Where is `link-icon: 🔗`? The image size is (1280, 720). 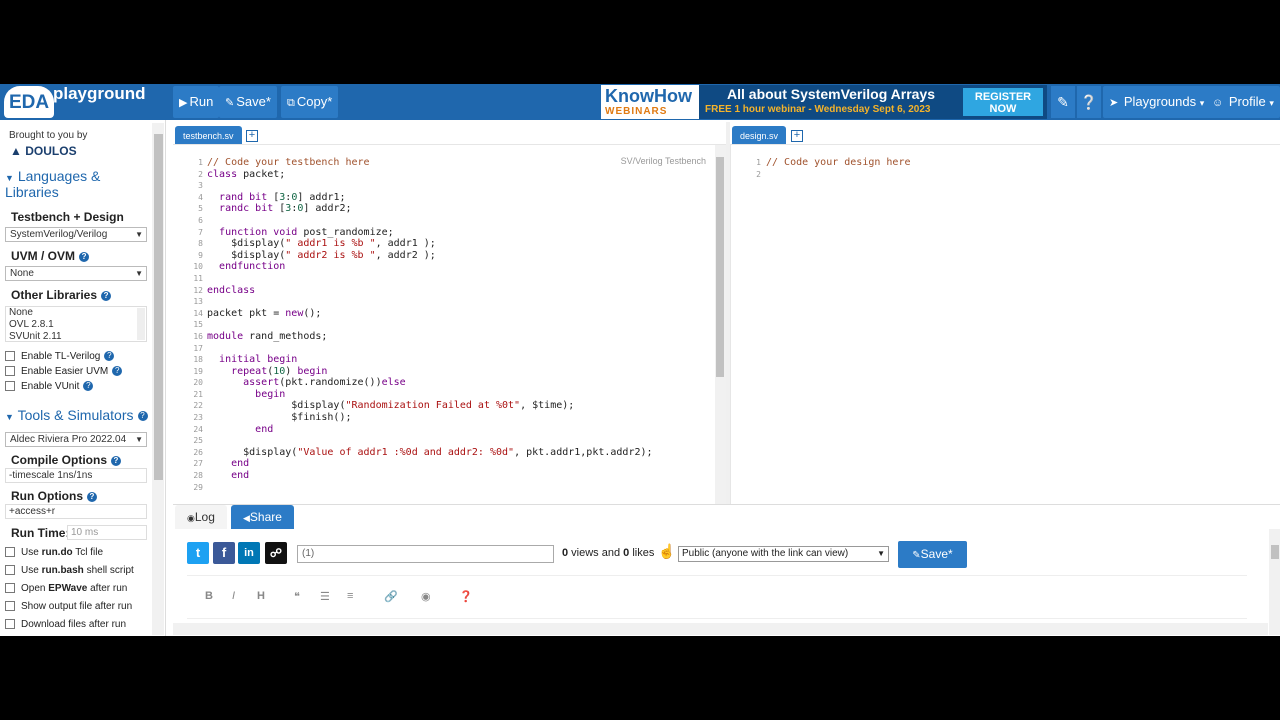
link-icon: 🔗 is located at coordinates (391, 596).